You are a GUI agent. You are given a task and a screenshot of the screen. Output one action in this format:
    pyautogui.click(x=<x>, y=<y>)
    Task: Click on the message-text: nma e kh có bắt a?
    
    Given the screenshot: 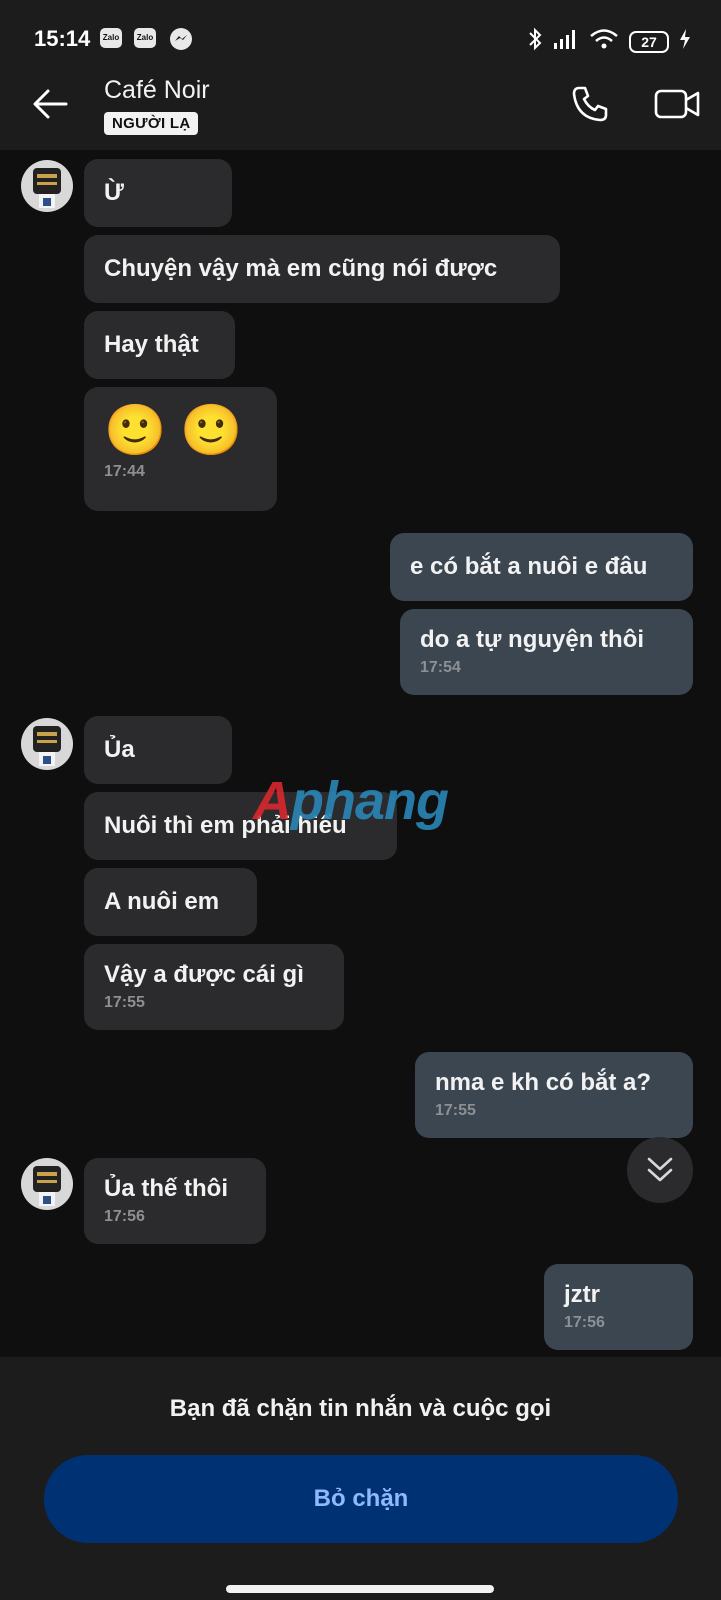 What is the action you would take?
    pyautogui.click(x=543, y=1082)
    